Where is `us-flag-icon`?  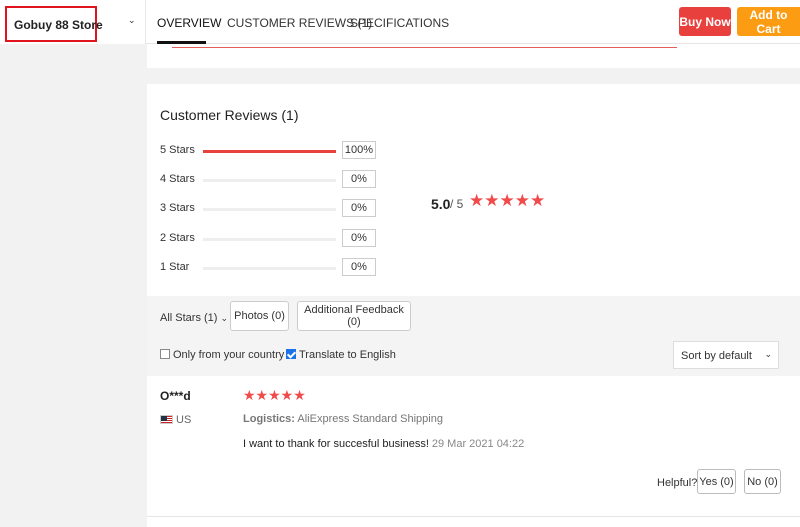
us-flag-icon is located at coordinates (166, 419).